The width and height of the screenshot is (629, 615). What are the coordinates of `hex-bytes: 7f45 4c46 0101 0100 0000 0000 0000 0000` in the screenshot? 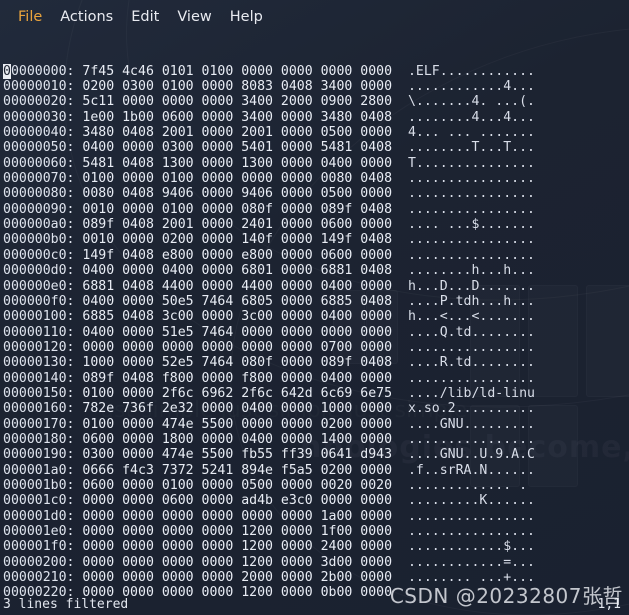 It's located at (237, 71).